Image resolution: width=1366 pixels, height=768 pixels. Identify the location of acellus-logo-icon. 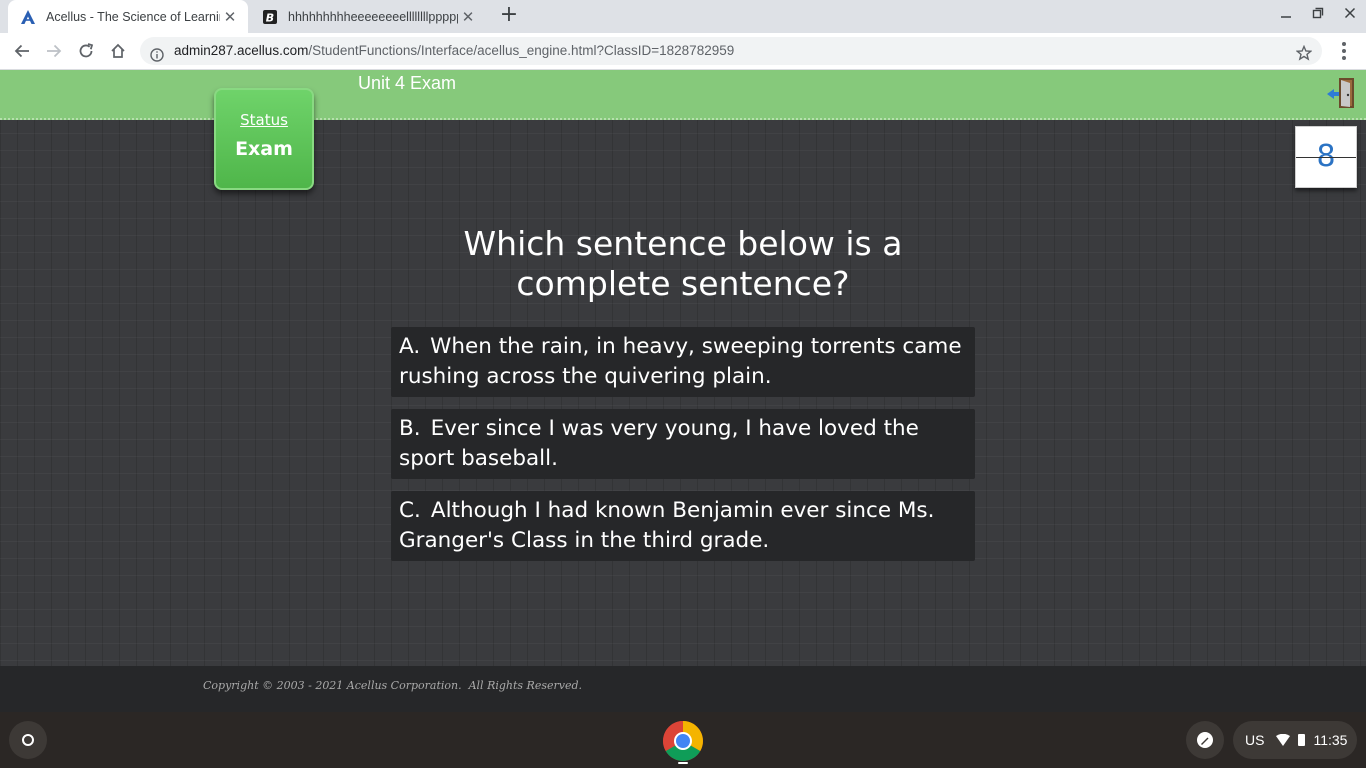
(28, 17).